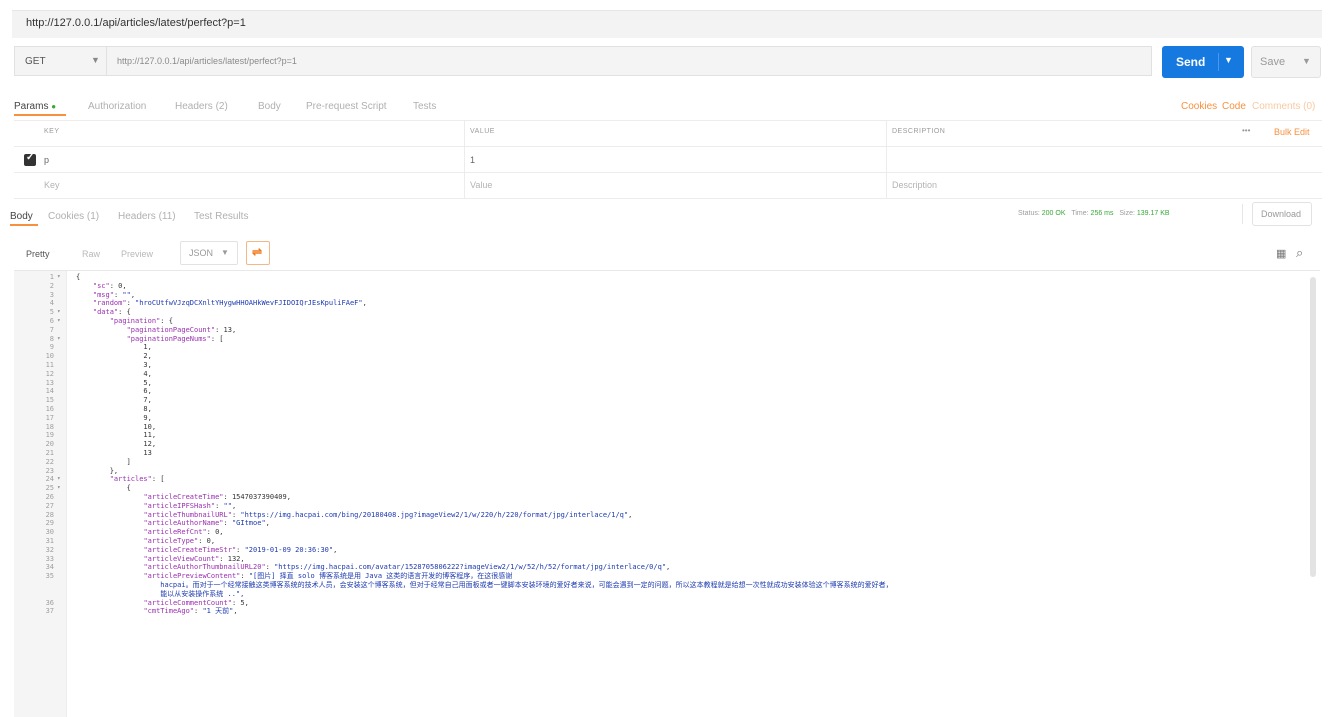 The image size is (1334, 717). What do you see at coordinates (1286, 62) in the screenshot?
I see `save-button: Save ▼` at bounding box center [1286, 62].